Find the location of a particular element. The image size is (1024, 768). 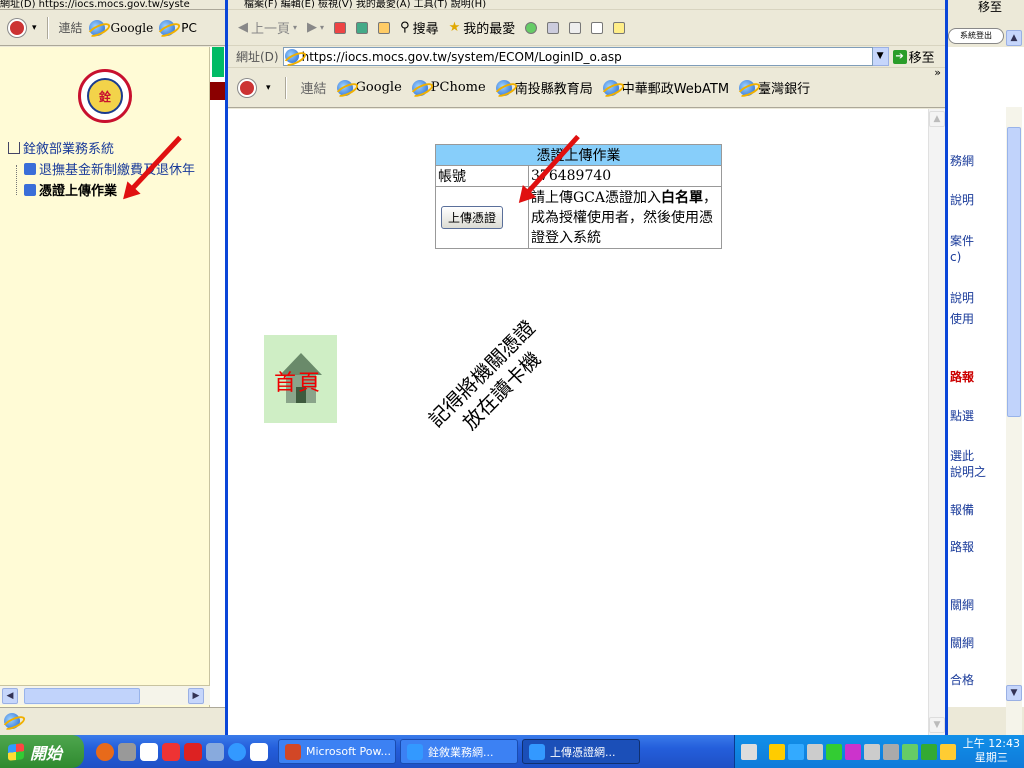

bg-right-text: 務網 is located at coordinates (962, 161).